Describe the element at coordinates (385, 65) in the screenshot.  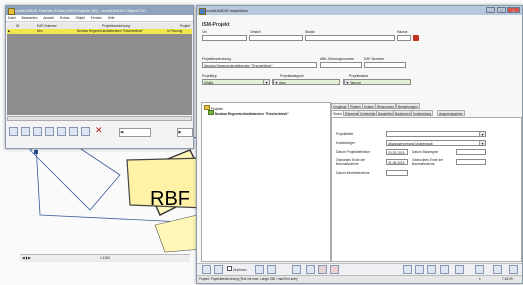
I see `eap-field` at that location.